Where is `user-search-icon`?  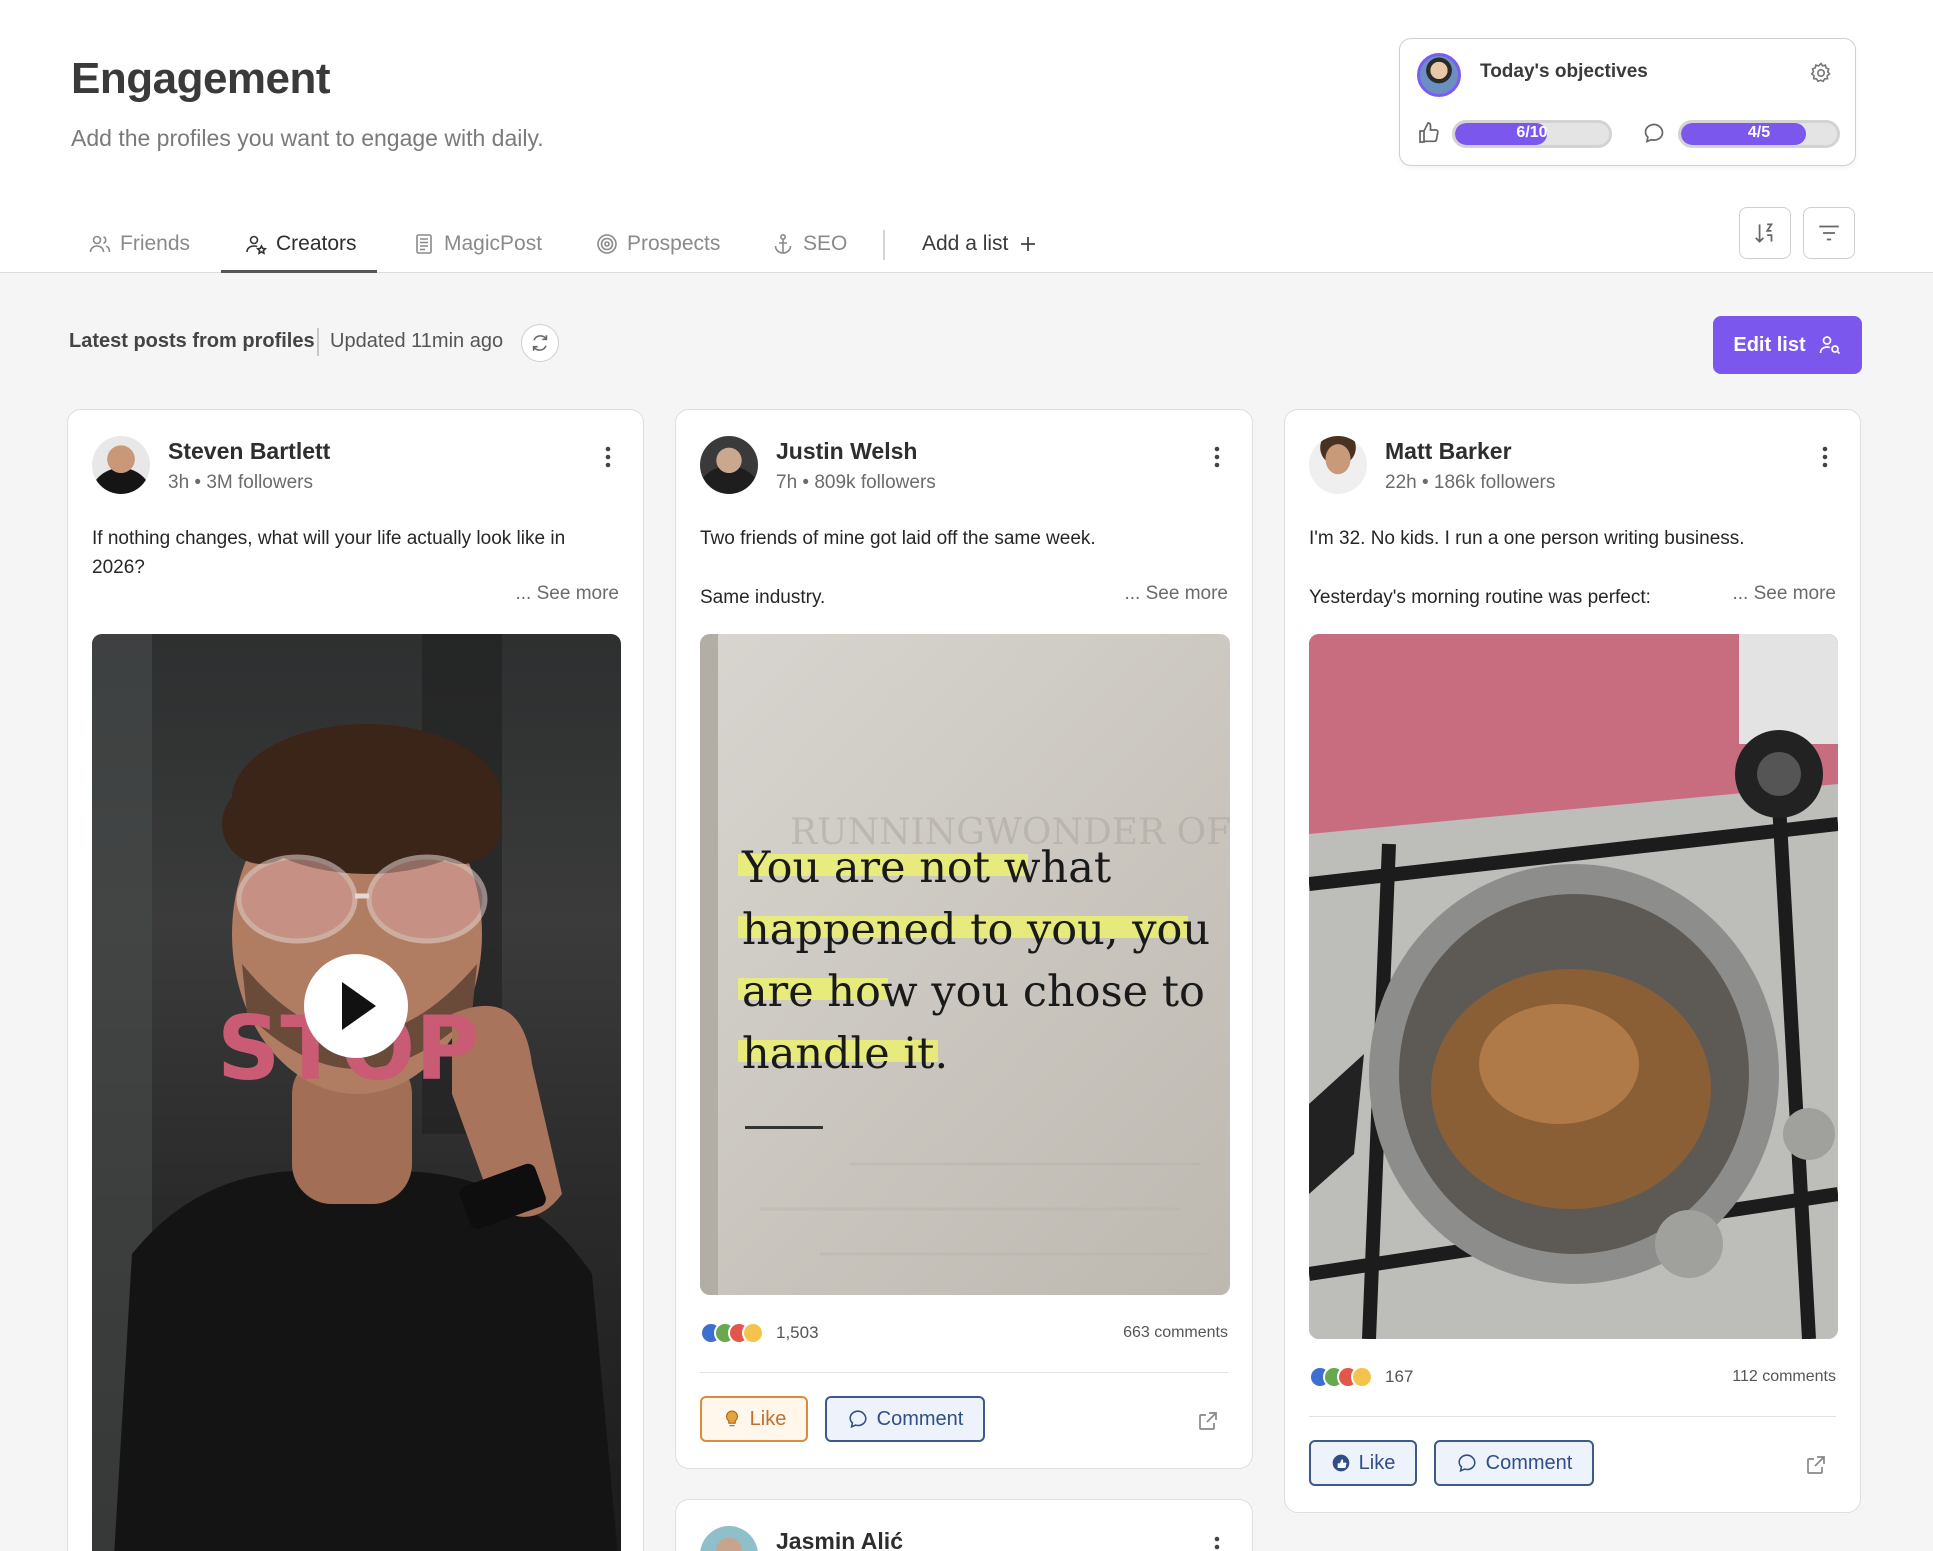 user-search-icon is located at coordinates (1829, 345).